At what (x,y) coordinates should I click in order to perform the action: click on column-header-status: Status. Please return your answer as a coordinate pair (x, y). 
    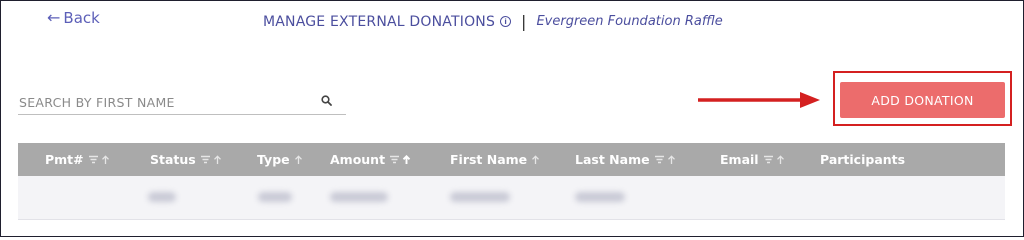
    Looking at the image, I should click on (186, 159).